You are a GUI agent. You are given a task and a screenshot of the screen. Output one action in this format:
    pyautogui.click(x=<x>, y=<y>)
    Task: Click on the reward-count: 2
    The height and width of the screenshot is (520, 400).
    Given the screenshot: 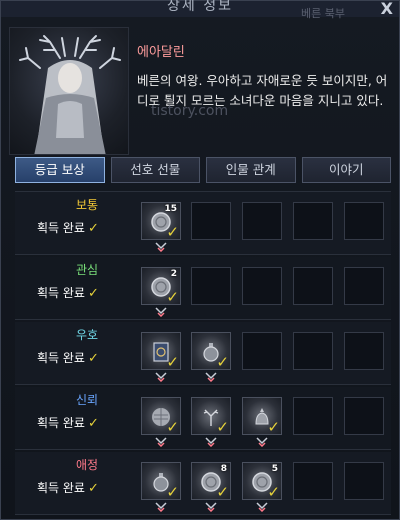 What is the action you would take?
    pyautogui.click(x=173, y=274)
    